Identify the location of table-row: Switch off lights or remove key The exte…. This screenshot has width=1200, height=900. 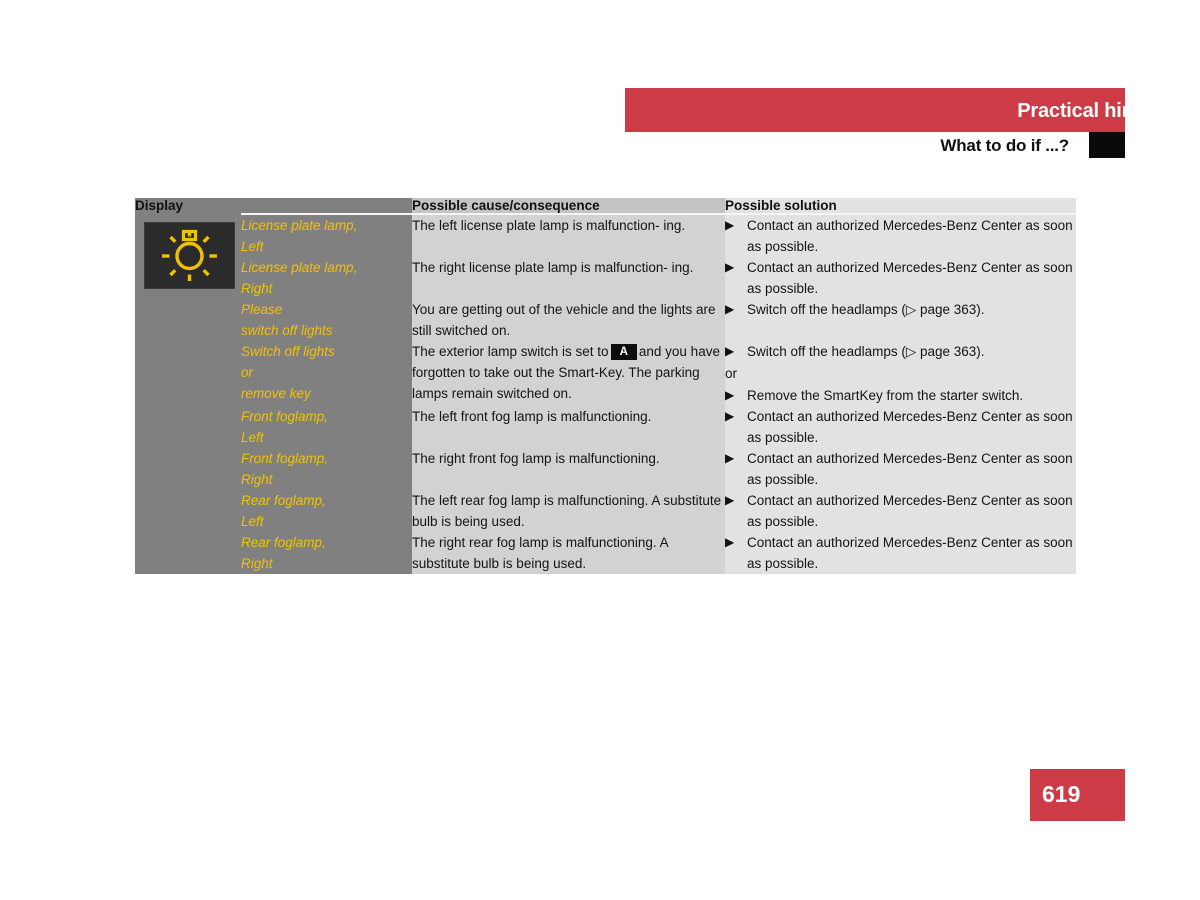
(605, 373).